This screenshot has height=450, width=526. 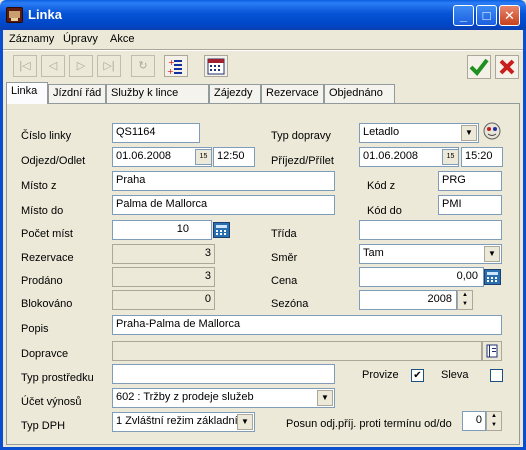 What do you see at coordinates (381, 186) in the screenshot?
I see `label-kod-z: Kód z` at bounding box center [381, 186].